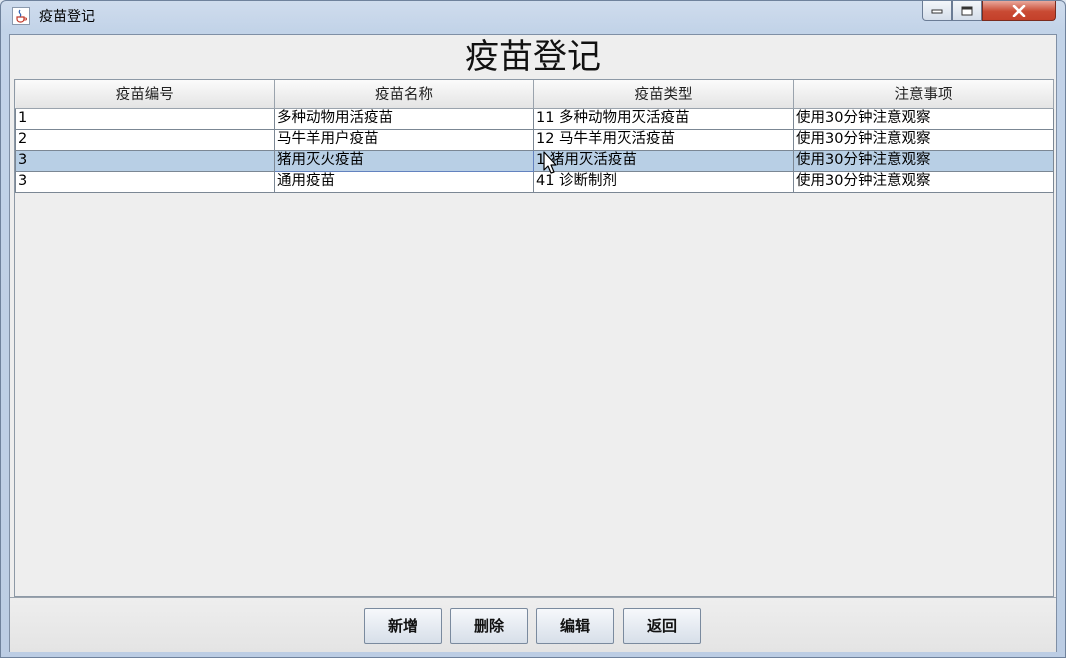  I want to click on cell-name: 多种动物用活疫苗, so click(404, 118).